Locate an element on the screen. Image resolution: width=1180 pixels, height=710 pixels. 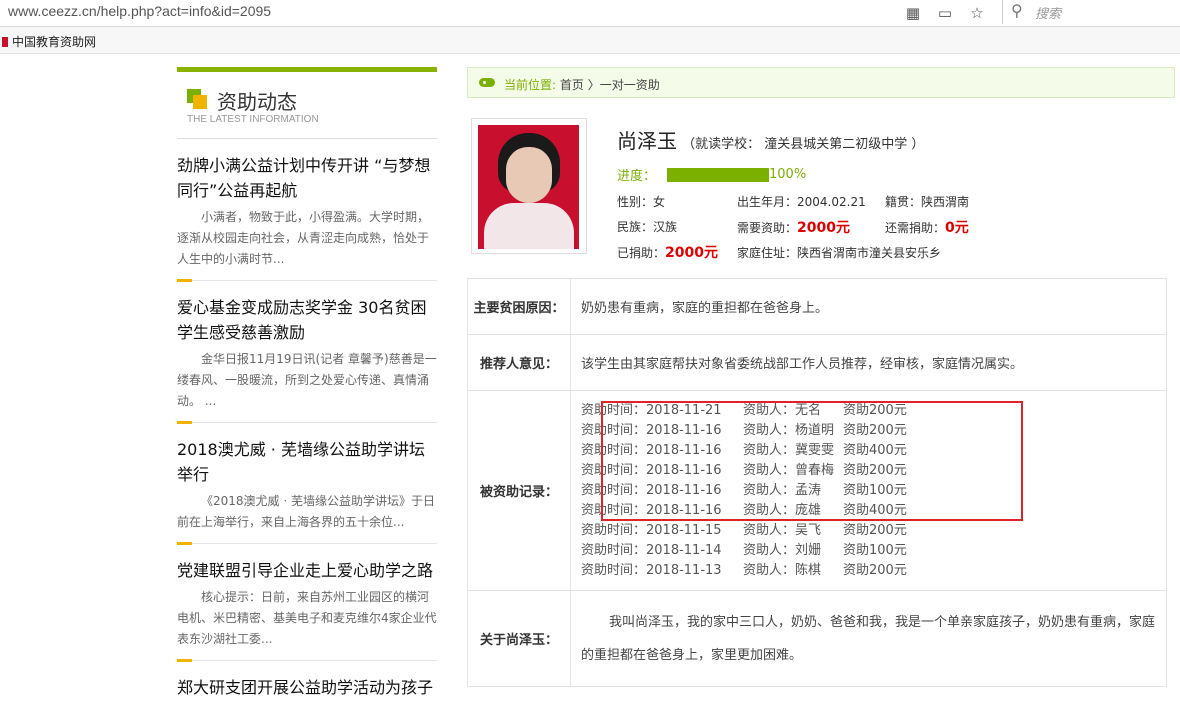
address-bar-icons: ▦ ▭ ☆ is located at coordinates (945, 13).